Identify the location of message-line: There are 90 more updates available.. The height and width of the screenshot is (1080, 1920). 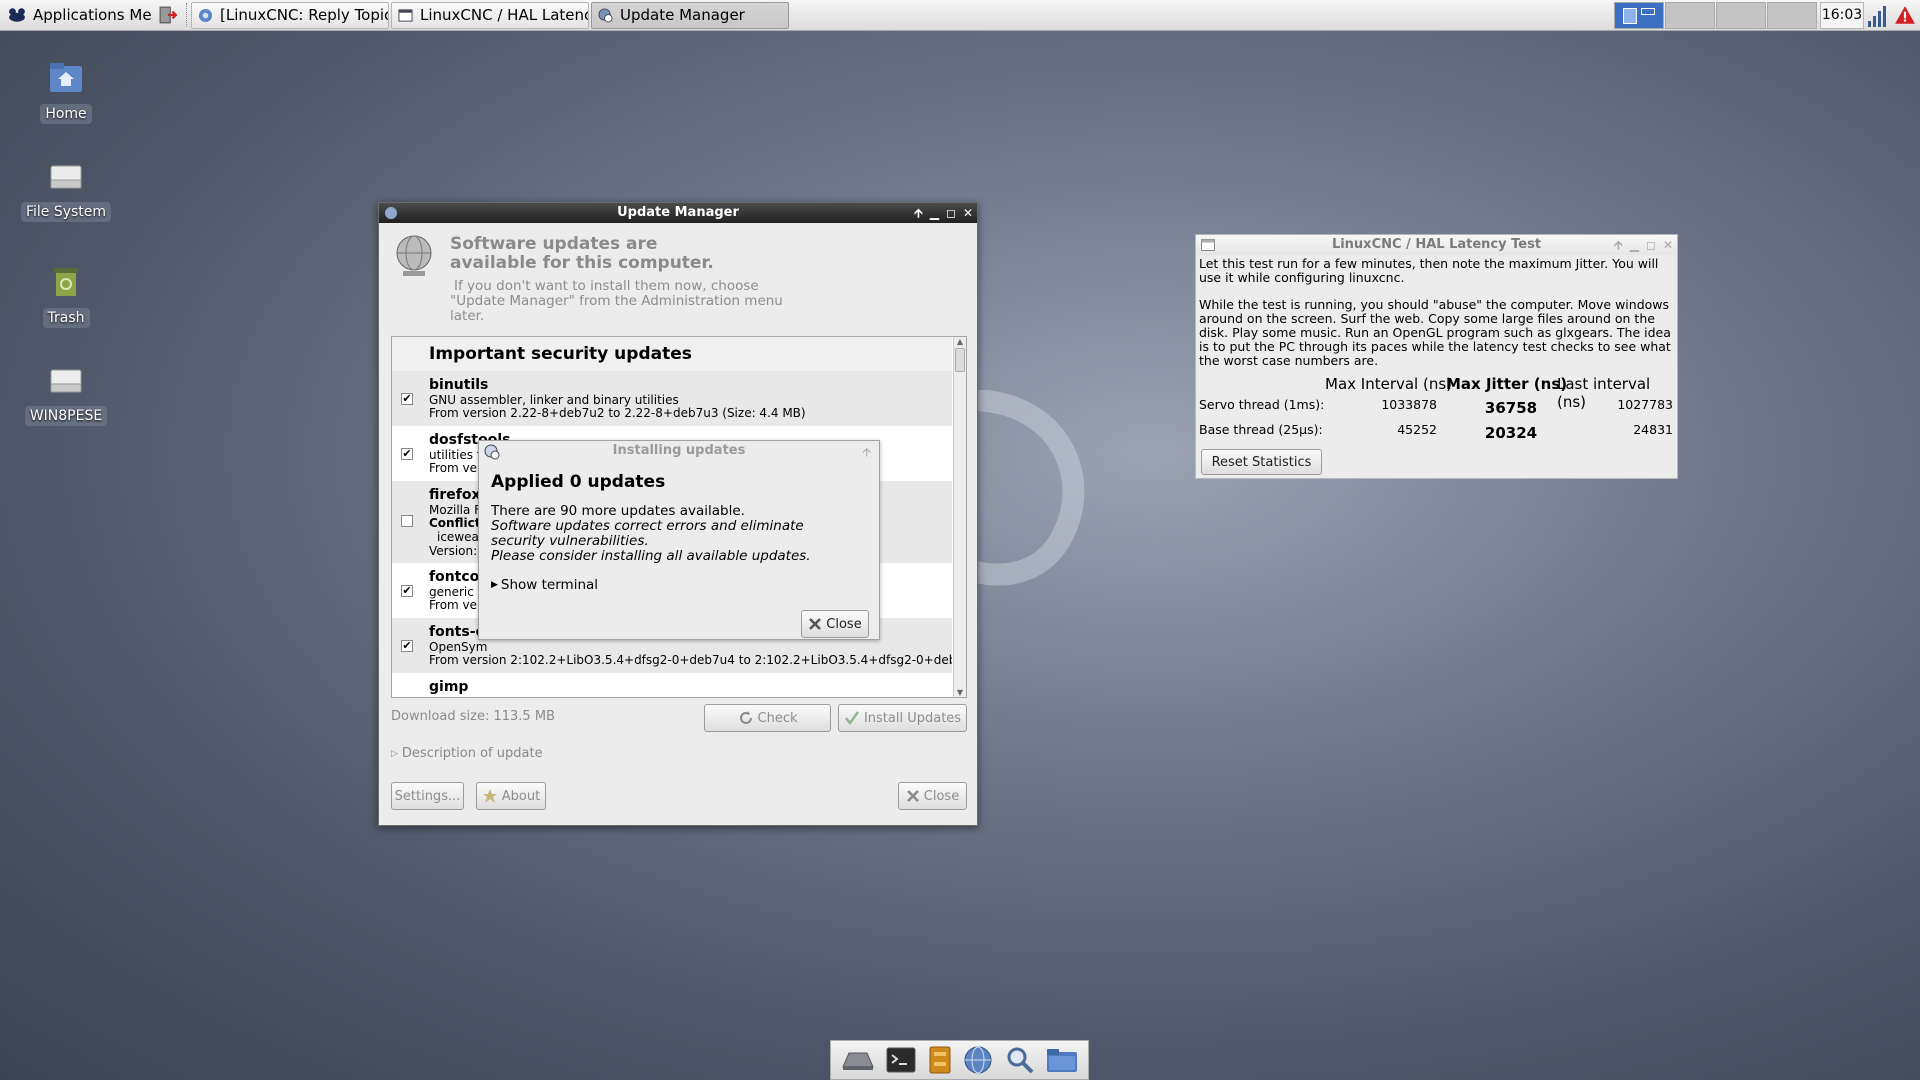
(618, 511).